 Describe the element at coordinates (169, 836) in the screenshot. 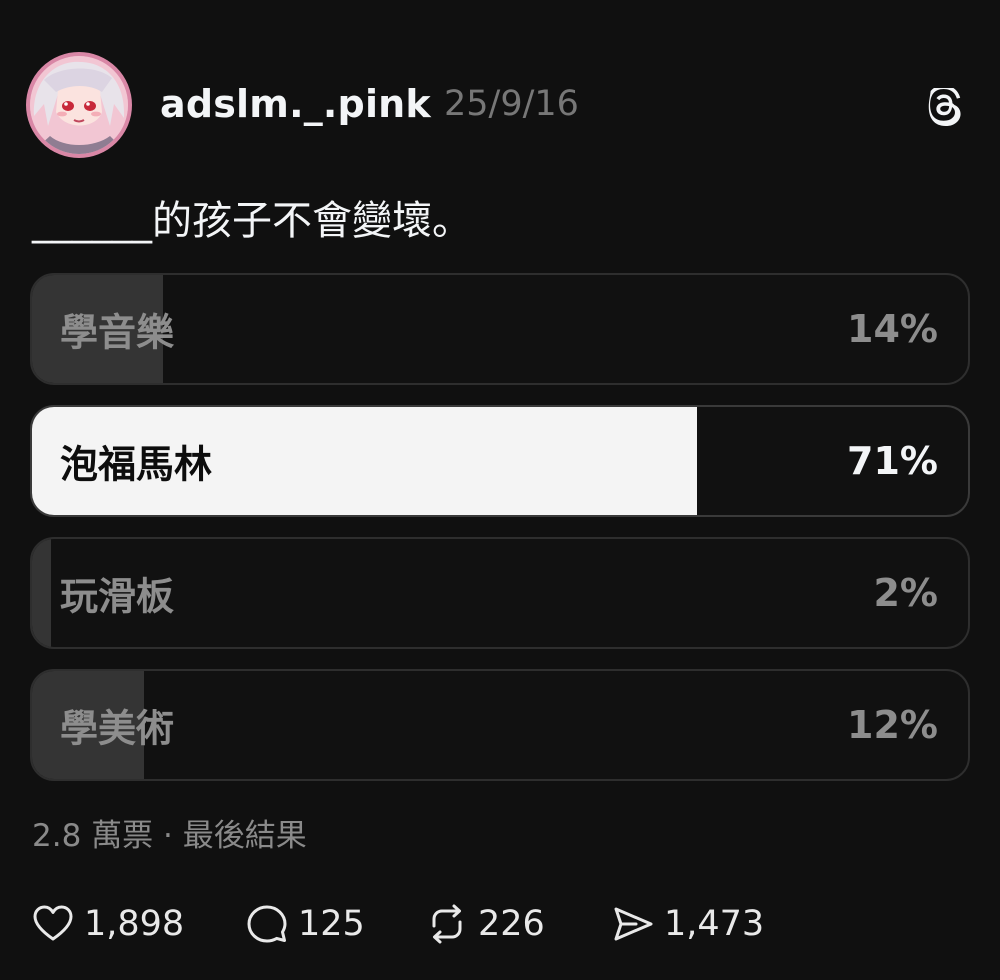

I see `poll-summary: 2.8 萬票 · 最後結果` at that location.